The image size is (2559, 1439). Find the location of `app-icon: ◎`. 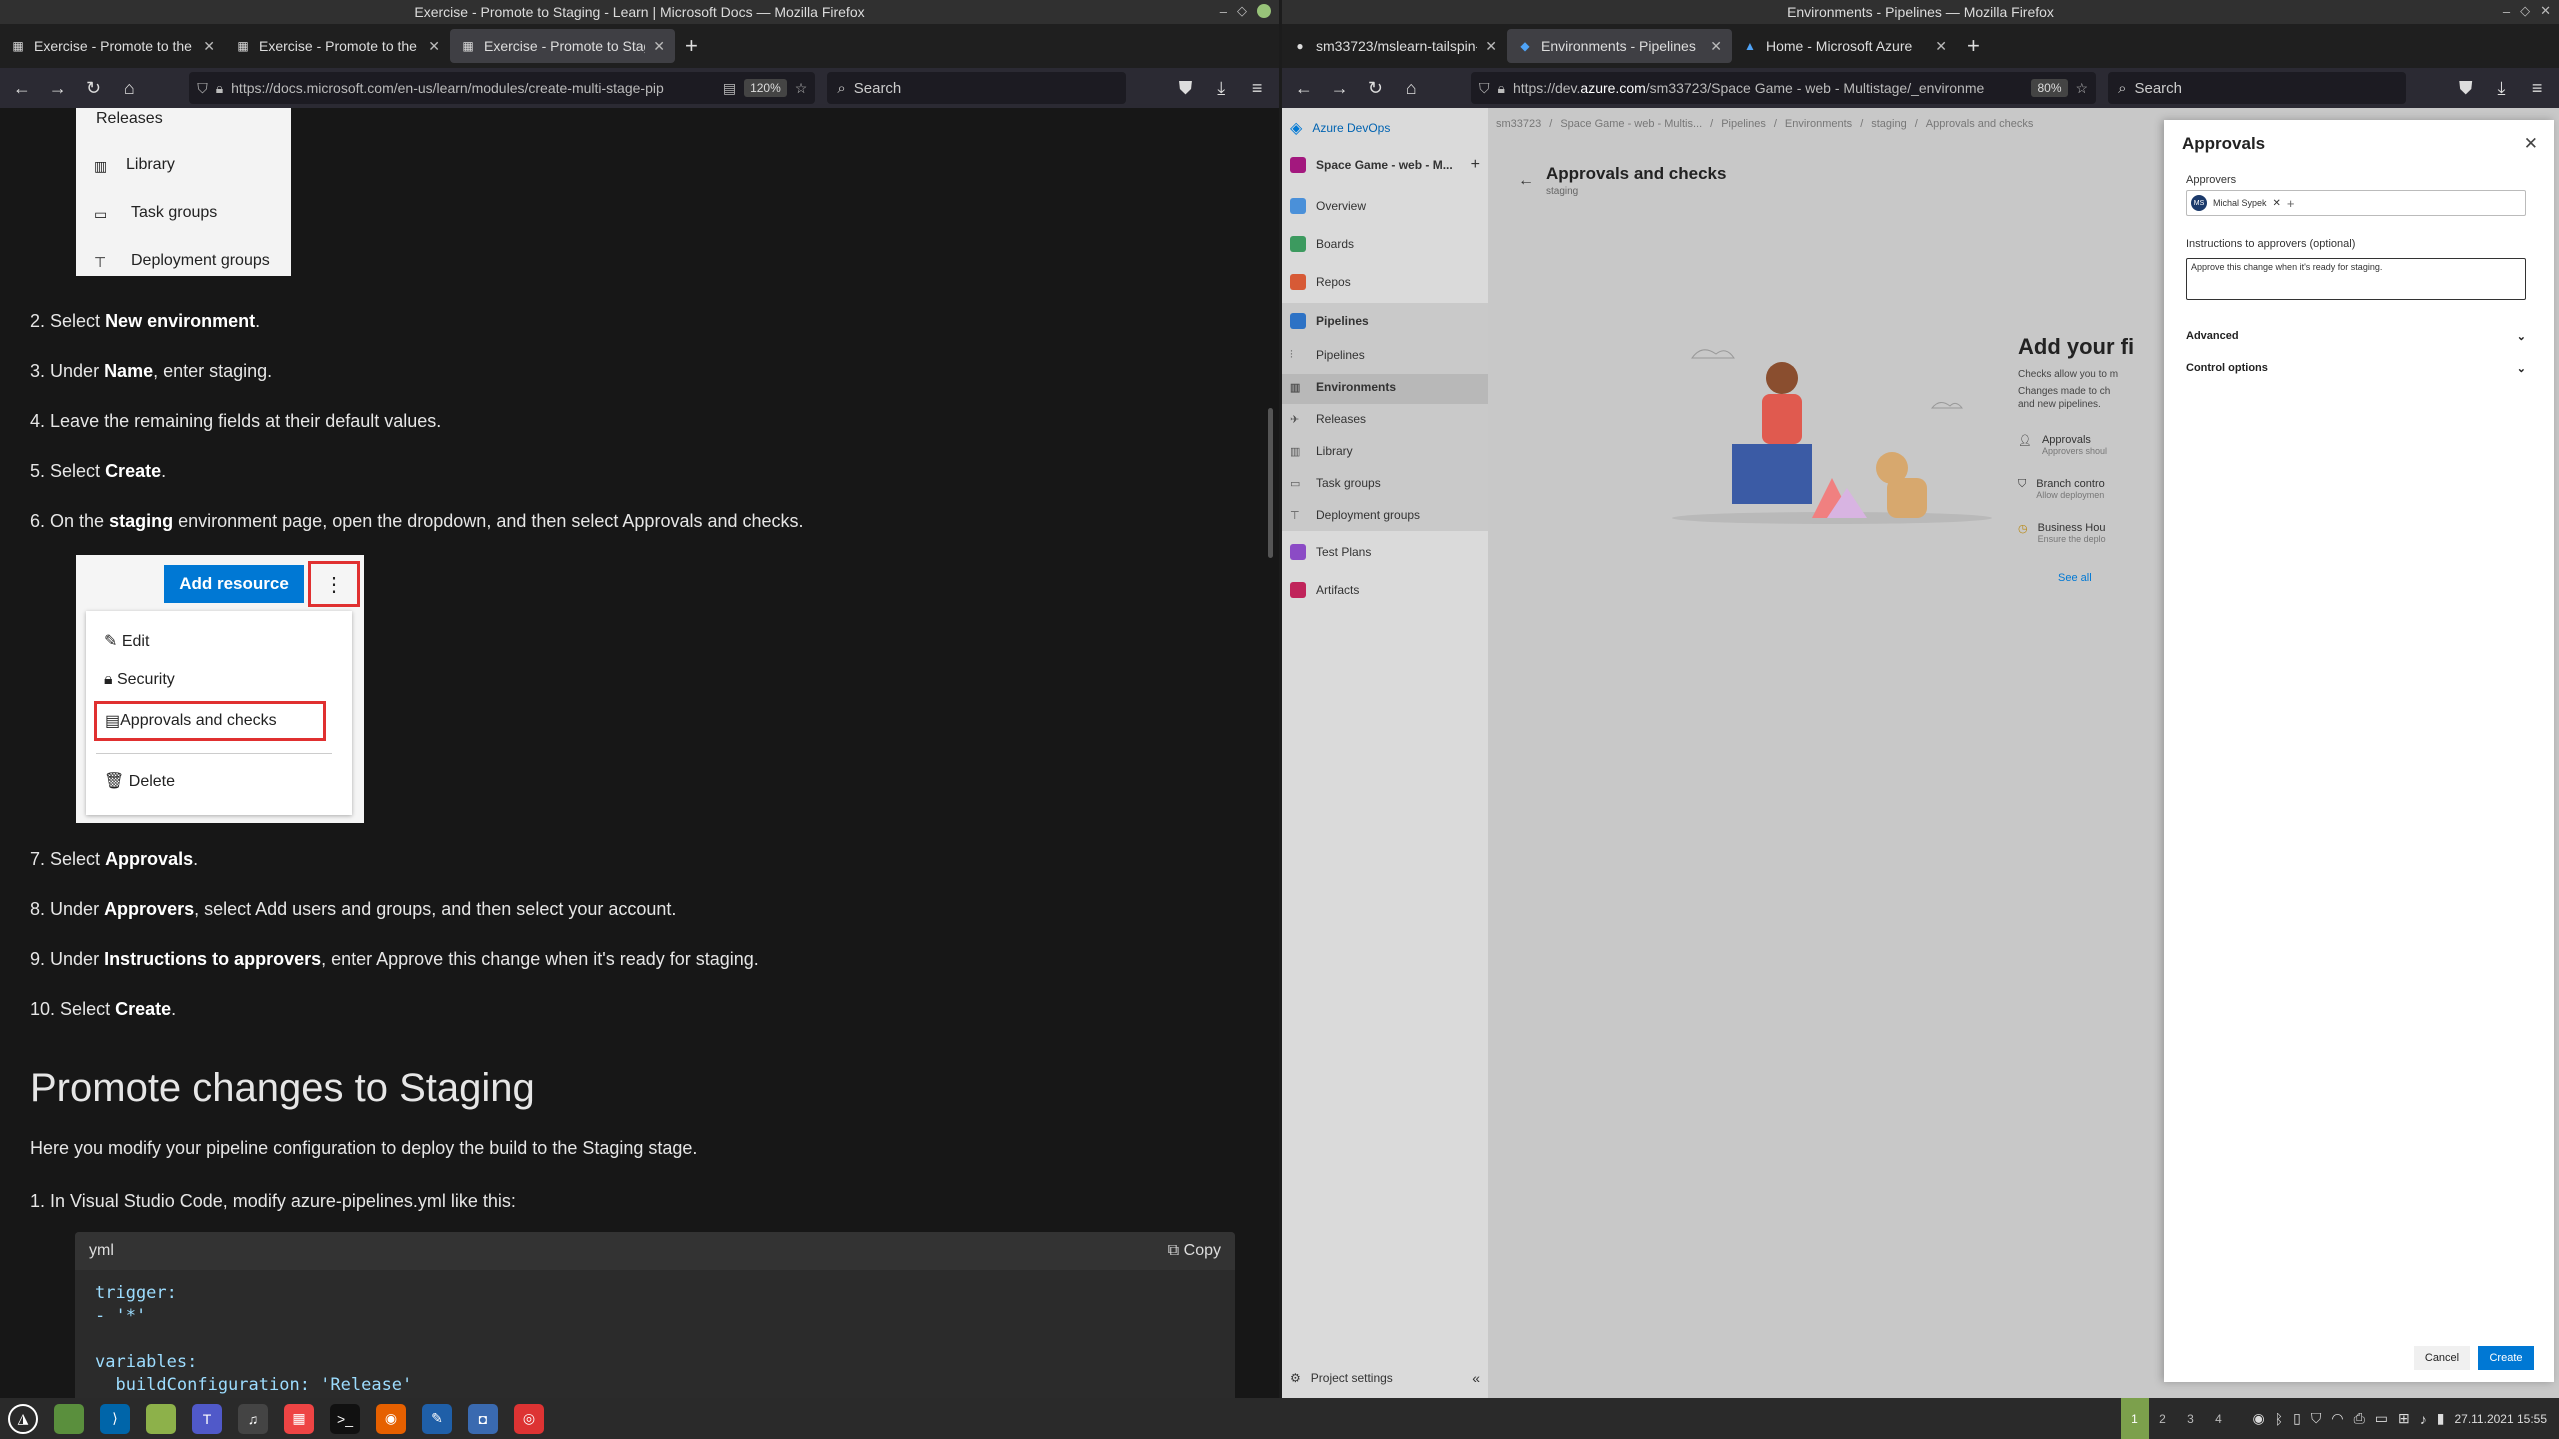

app-icon: ◎ is located at coordinates (529, 1418).